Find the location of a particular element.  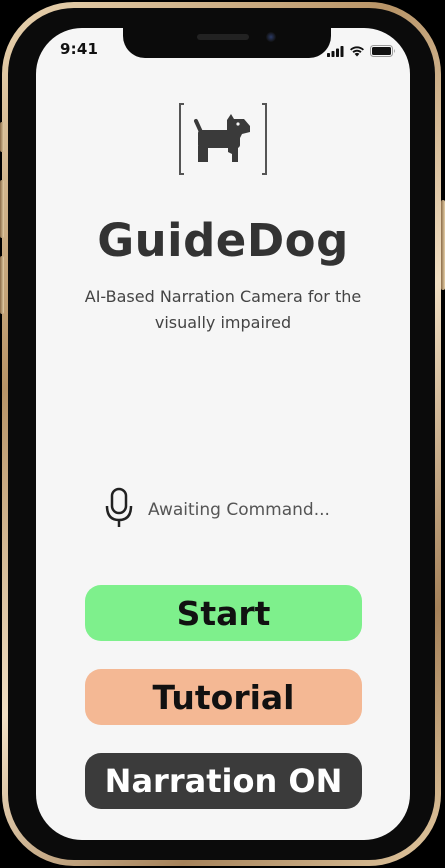

app-logo is located at coordinates (223, 139).